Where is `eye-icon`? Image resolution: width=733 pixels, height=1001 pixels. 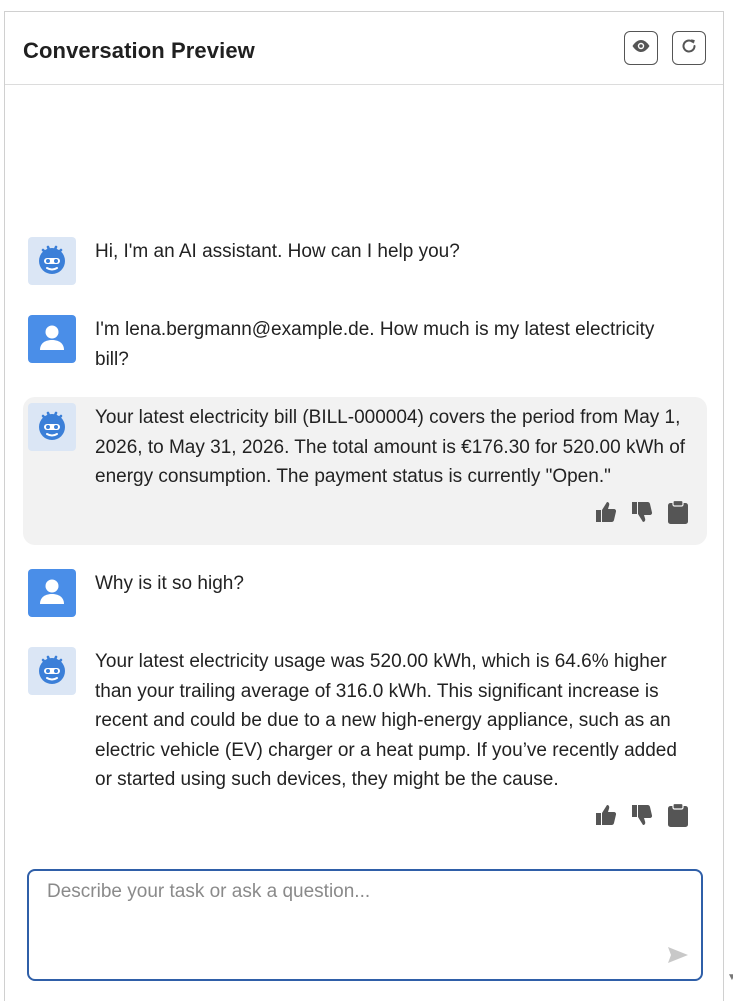
eye-icon is located at coordinates (641, 48).